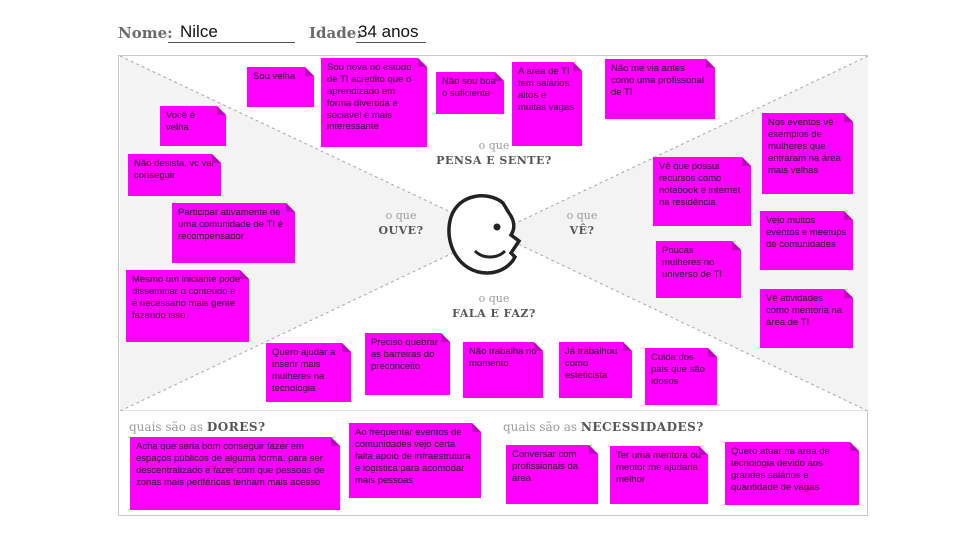 The height and width of the screenshot is (540, 960). Describe the element at coordinates (280, 87) in the screenshot. I see `sticky-note: Sou velha` at that location.